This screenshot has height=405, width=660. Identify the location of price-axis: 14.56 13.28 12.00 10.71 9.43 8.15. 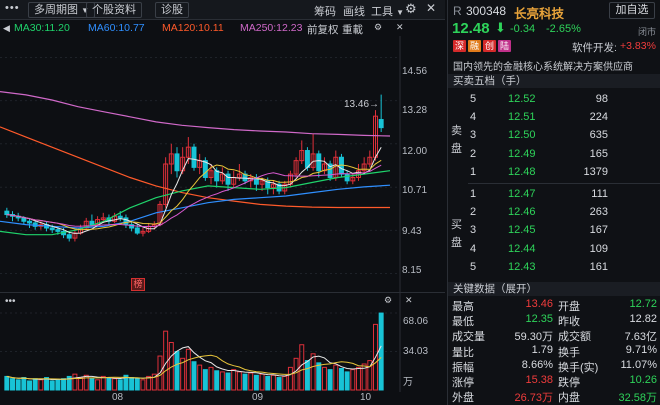
(422, 164).